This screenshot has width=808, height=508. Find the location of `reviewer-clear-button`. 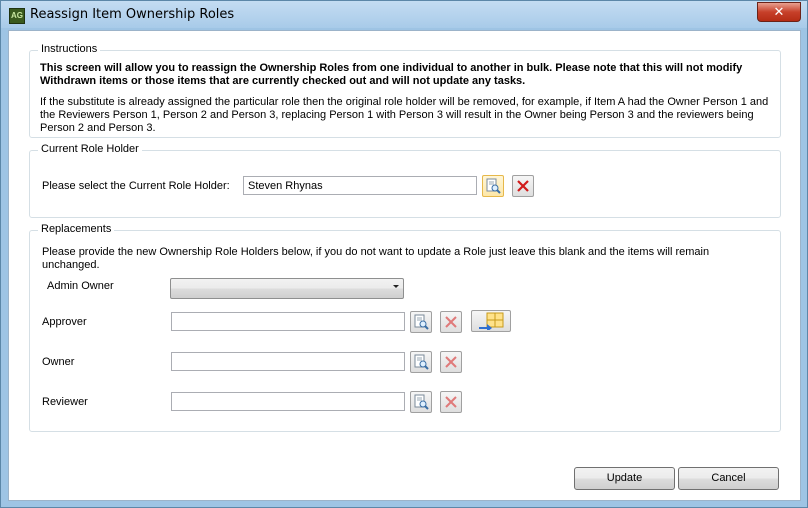

reviewer-clear-button is located at coordinates (451, 402).